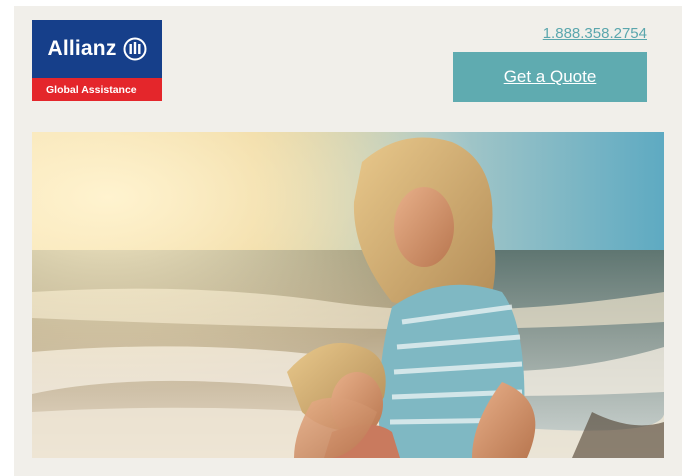 The image size is (688, 476). I want to click on allianz-logo: Allianz Global Assistance, so click(97, 60).